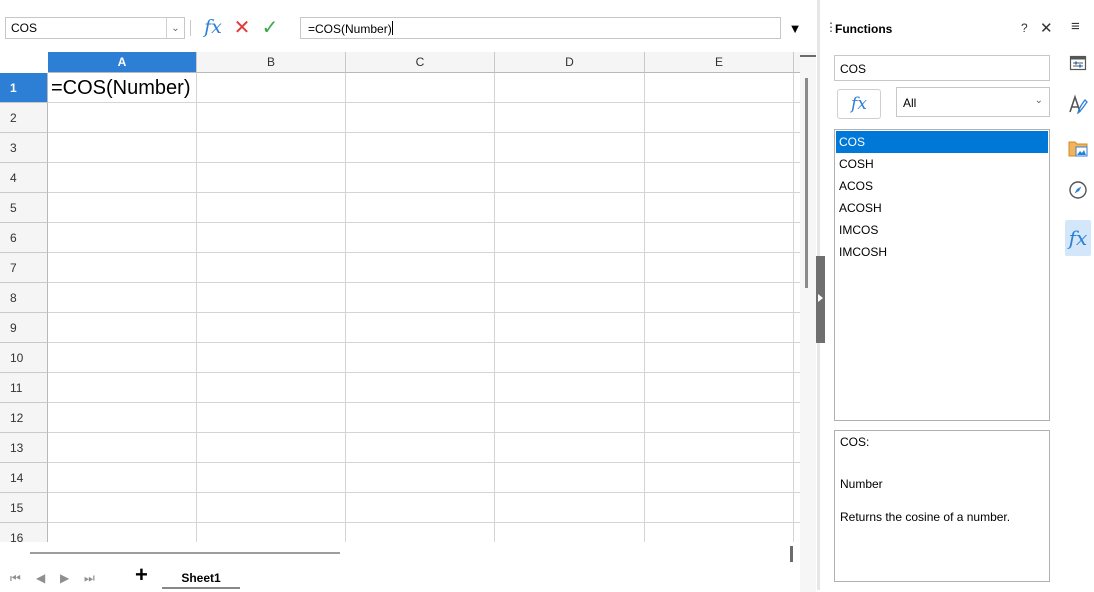 The height and width of the screenshot is (592, 1094). What do you see at coordinates (122, 62) in the screenshot?
I see `column-header-a: A` at bounding box center [122, 62].